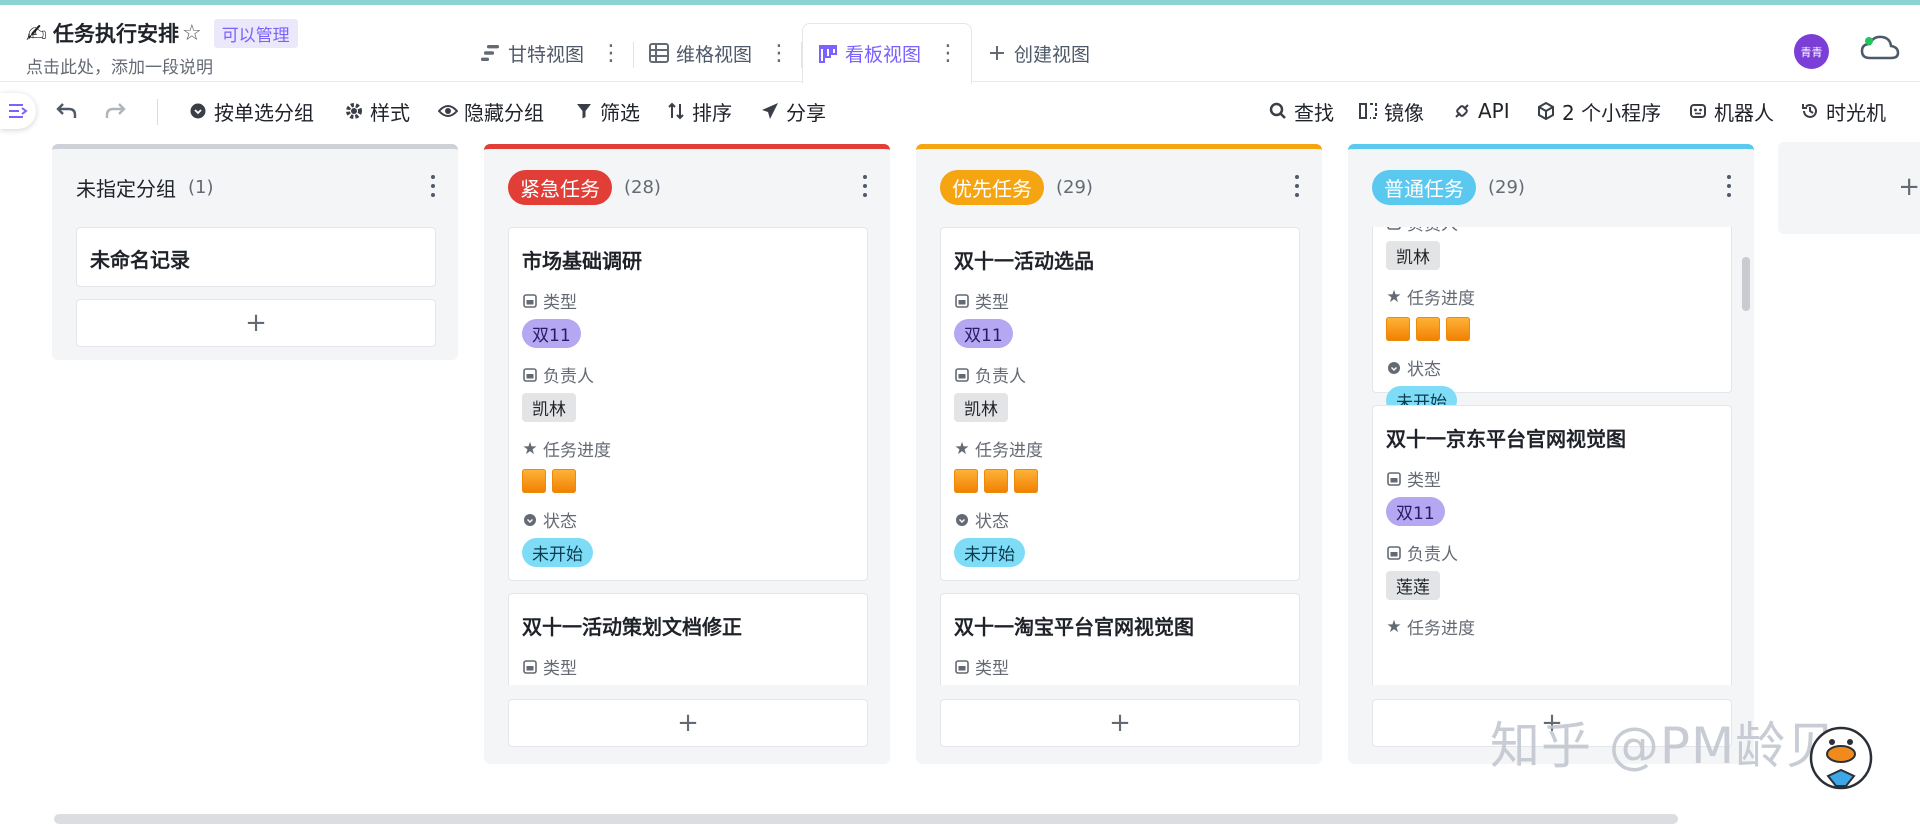 This screenshot has width=1920, height=824. I want to click on column-name: 未指定分组, so click(126, 188).